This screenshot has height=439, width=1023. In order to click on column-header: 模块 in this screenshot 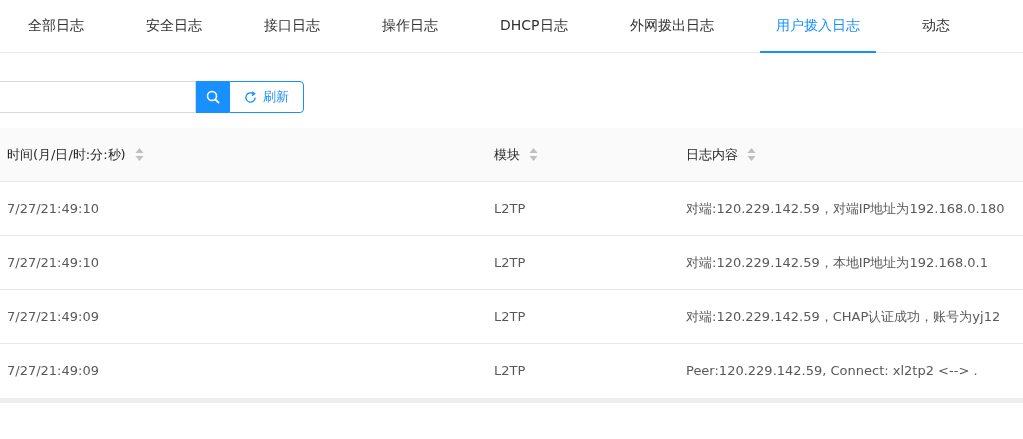, I will do `click(507, 154)`.